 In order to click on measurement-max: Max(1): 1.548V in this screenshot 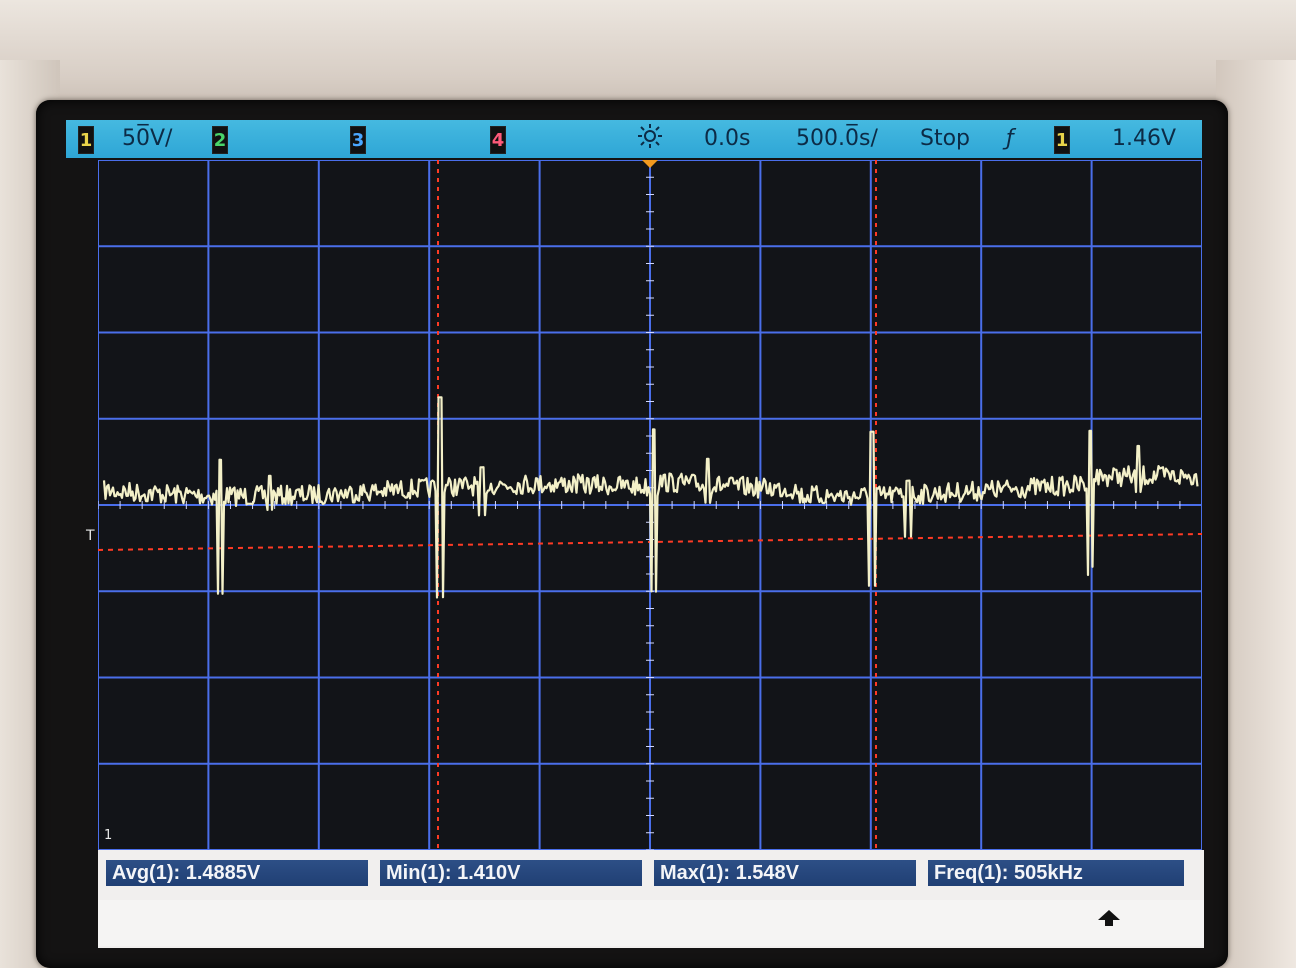, I will do `click(785, 873)`.